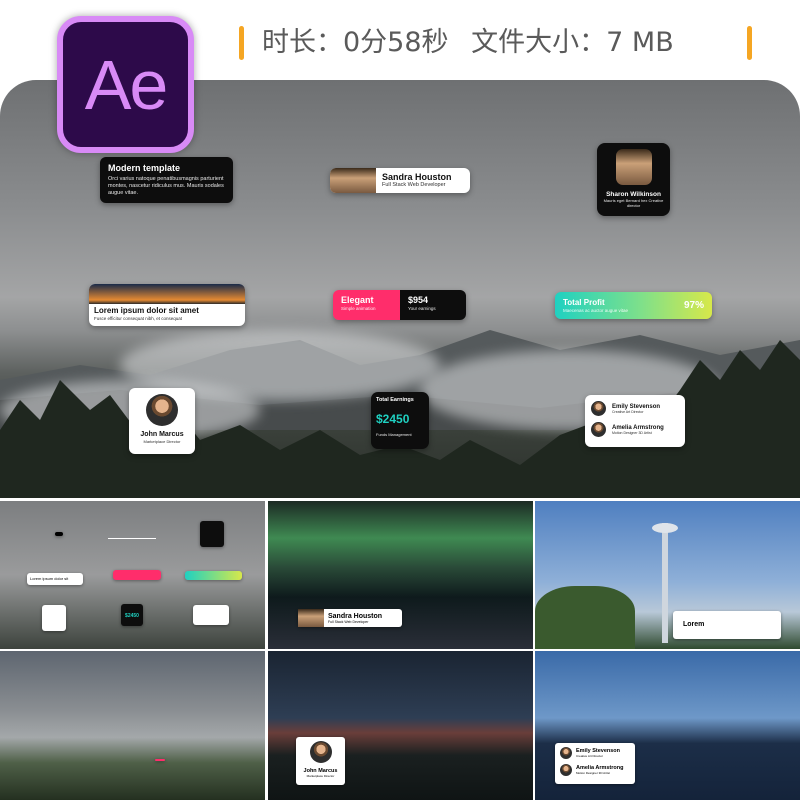 This screenshot has width=800, height=800. I want to click on mini-elegant-card, so click(137, 575).